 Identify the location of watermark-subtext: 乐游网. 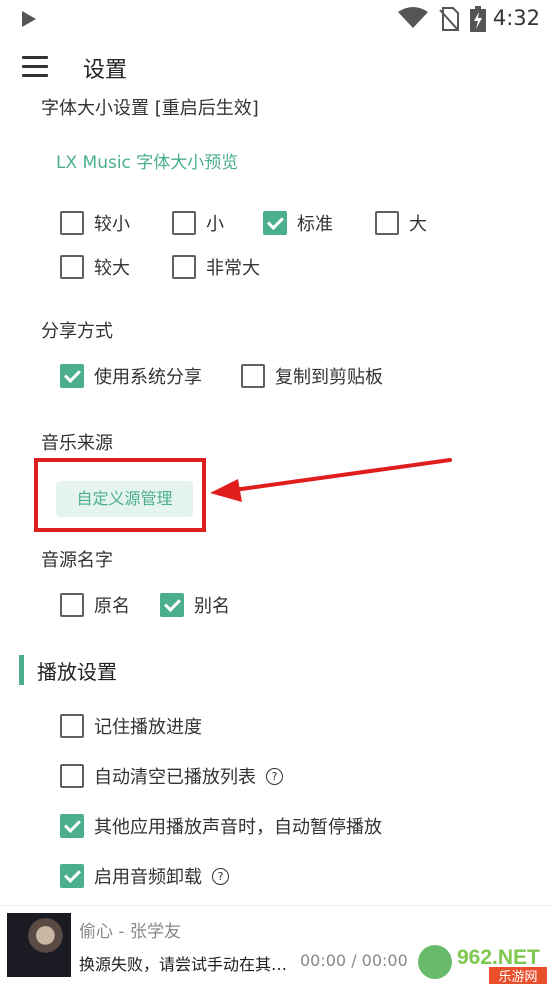
(517, 977).